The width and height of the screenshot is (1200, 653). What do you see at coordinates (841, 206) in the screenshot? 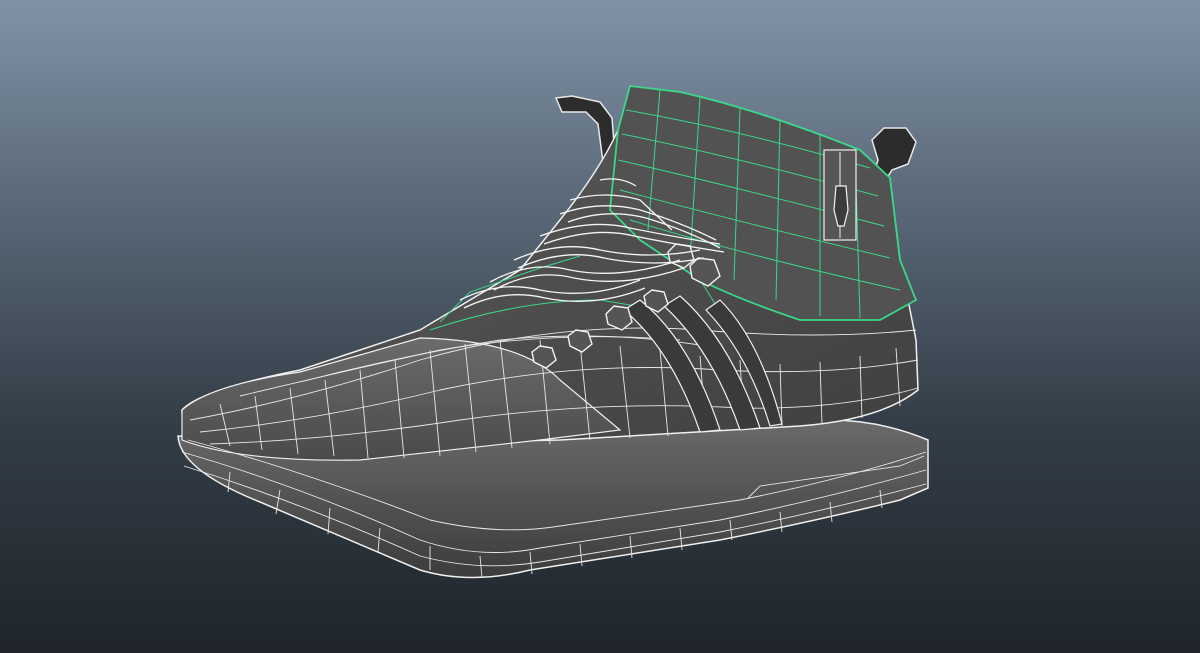
I see `zipper-pull-icon` at bounding box center [841, 206].